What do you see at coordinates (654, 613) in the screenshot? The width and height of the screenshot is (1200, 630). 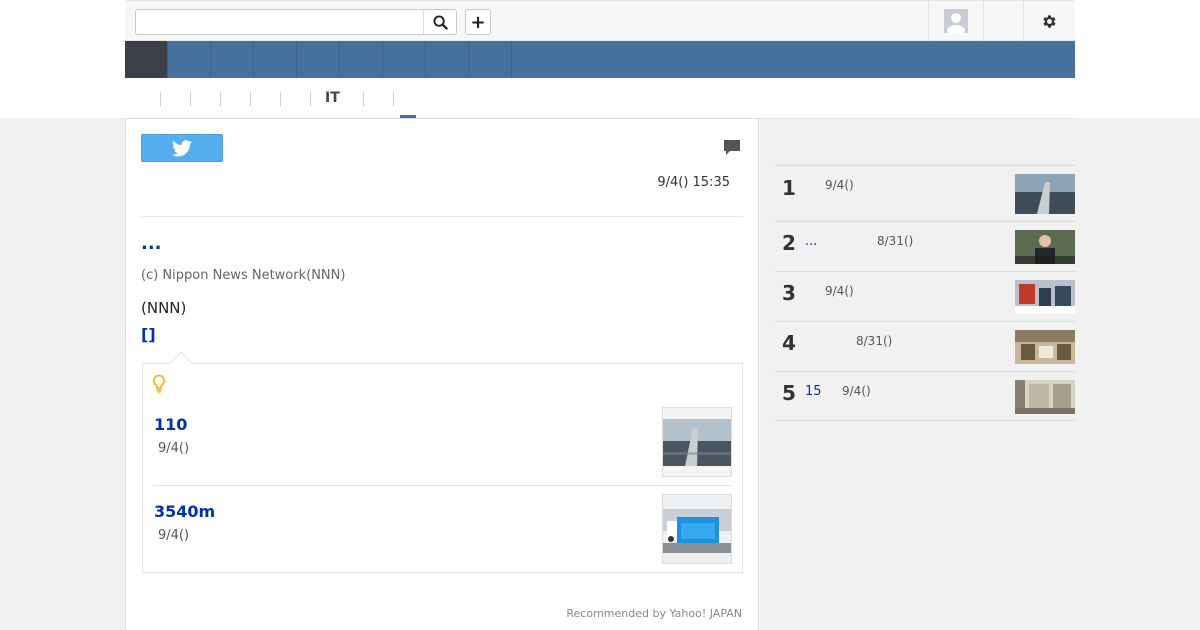 I see `recommendation-credit: Recommended by Yahoo! JAPAN` at bounding box center [654, 613].